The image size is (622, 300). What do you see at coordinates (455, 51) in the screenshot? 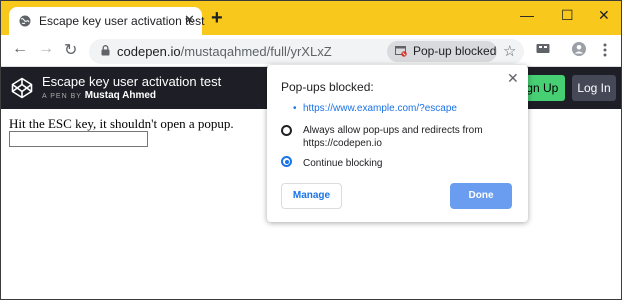
I see `popup-blocked-label: Pop-up blocked` at bounding box center [455, 51].